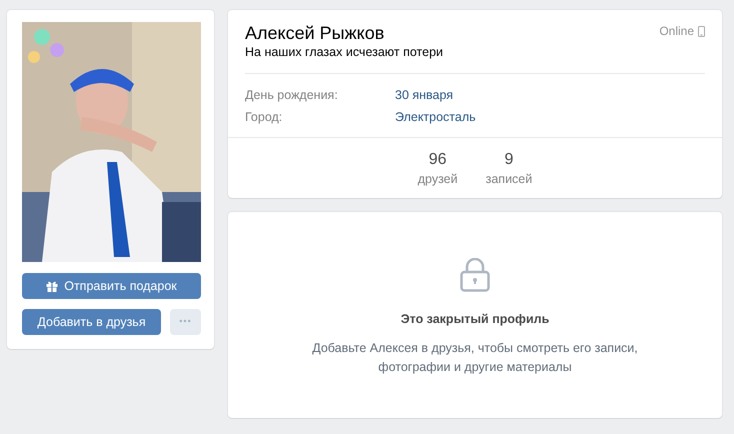 This screenshot has width=734, height=434. Describe the element at coordinates (438, 169) in the screenshot. I see `counter-link: 96 друзей` at that location.